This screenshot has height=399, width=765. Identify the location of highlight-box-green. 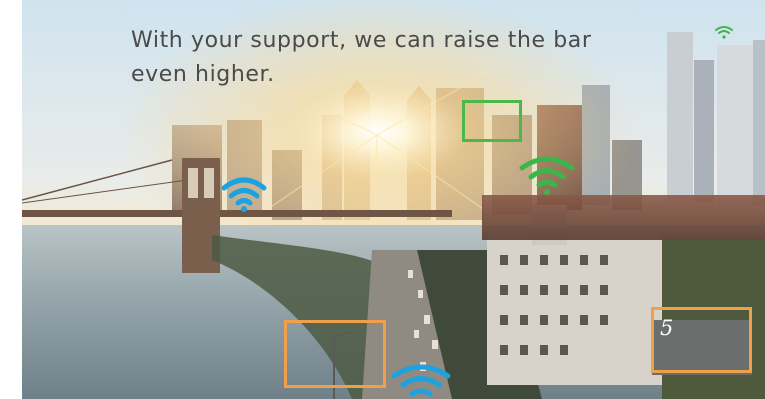
(492, 121).